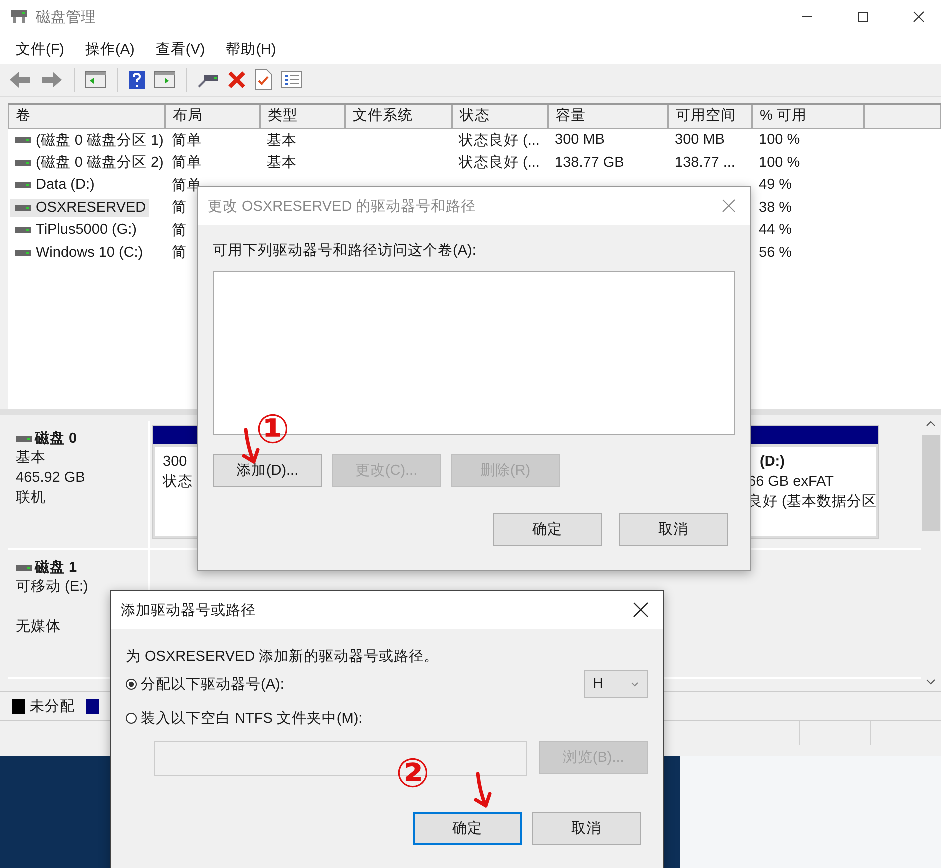 This screenshot has width=941, height=868. What do you see at coordinates (52, 707) in the screenshot?
I see `legend-label: 未分配` at bounding box center [52, 707].